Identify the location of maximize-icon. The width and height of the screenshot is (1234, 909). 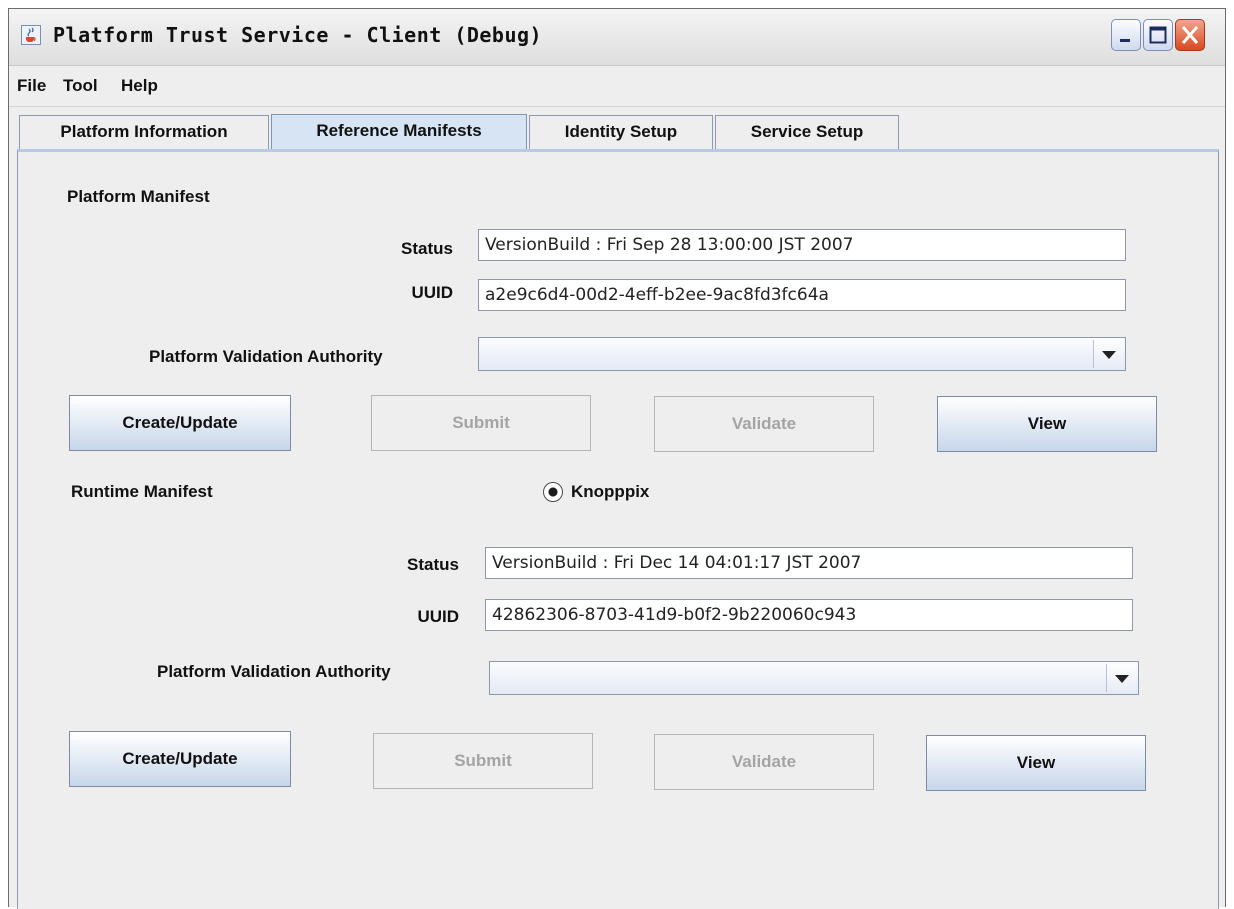
(1158, 35).